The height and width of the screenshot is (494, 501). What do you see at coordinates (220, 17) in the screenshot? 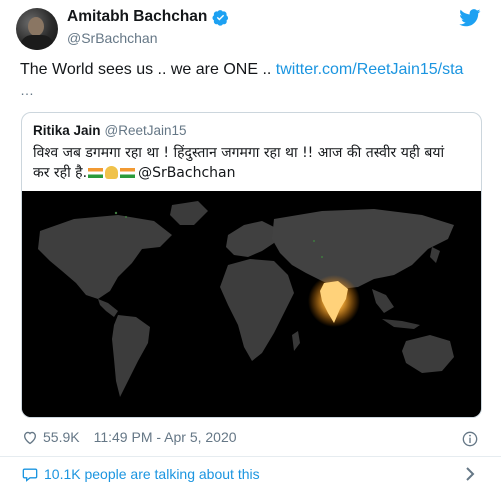
I see `verified-badge-icon` at bounding box center [220, 17].